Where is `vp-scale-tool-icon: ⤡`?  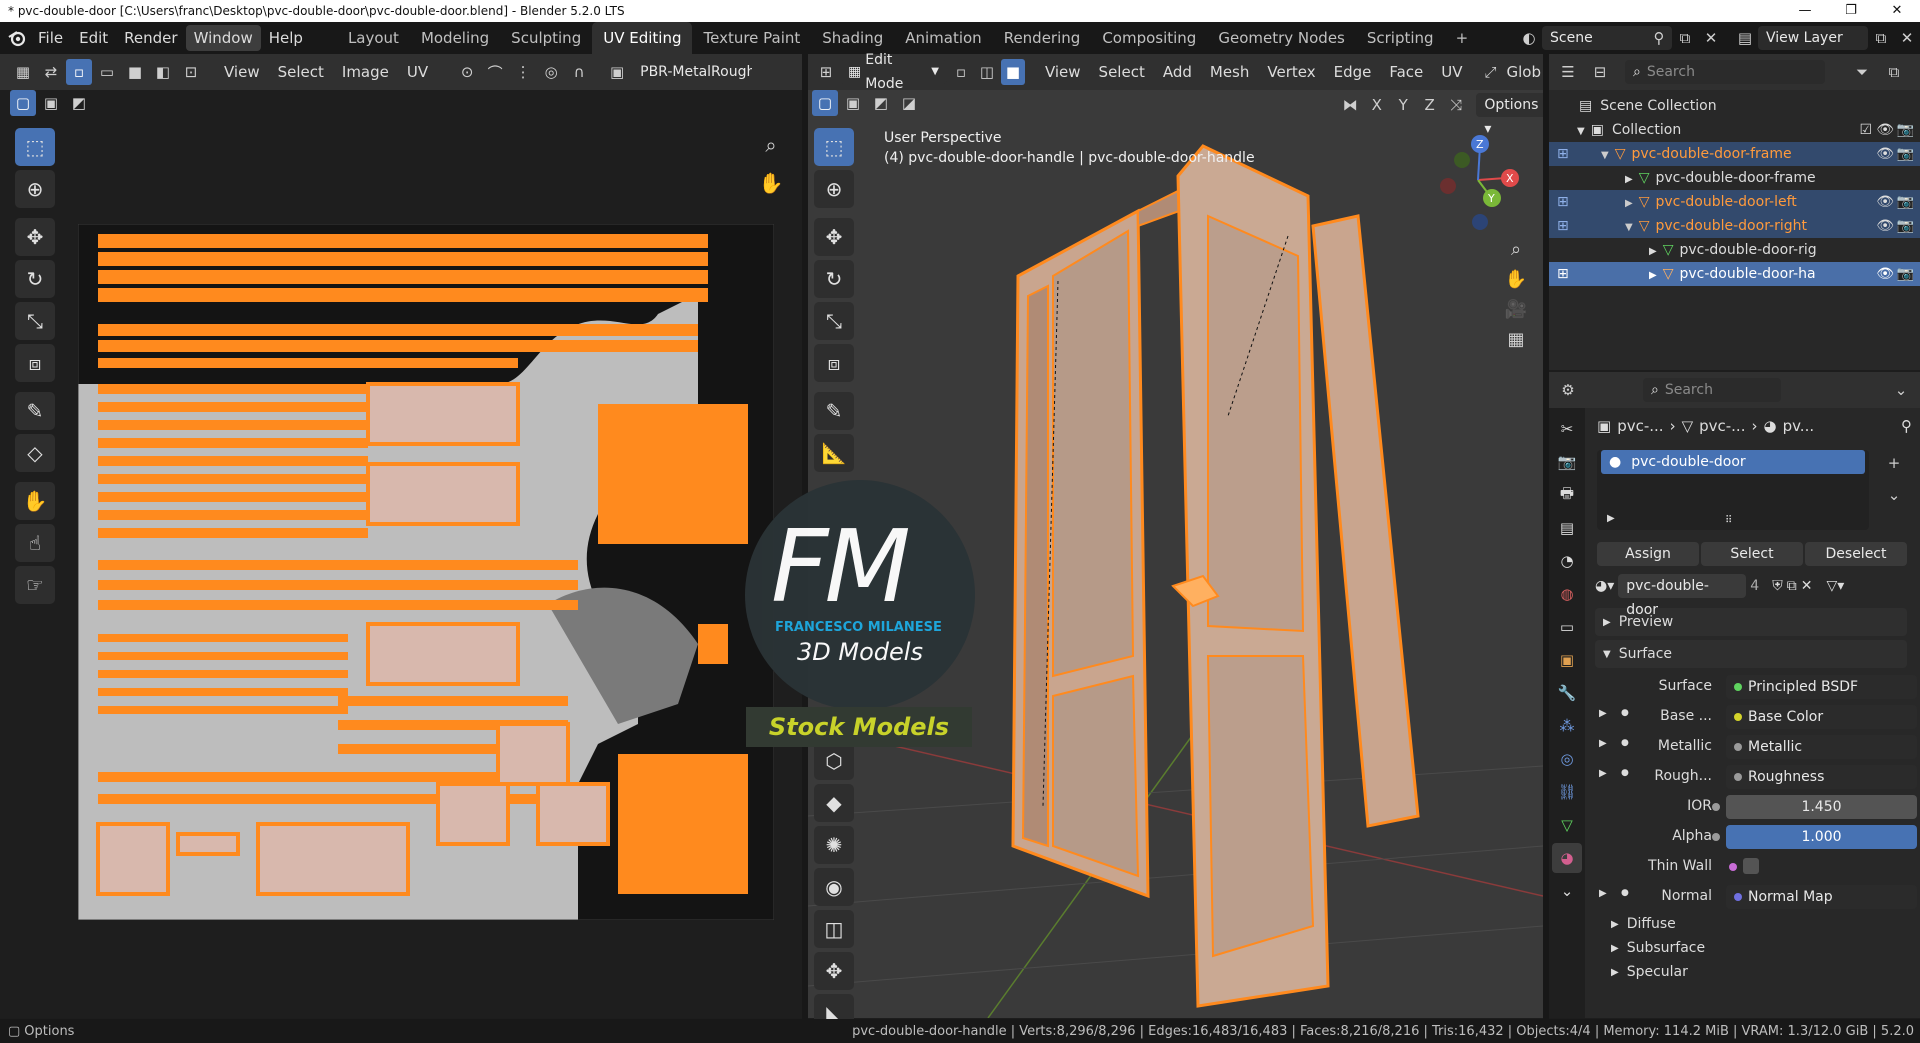
vp-scale-tool-icon: ⤡ is located at coordinates (834, 321).